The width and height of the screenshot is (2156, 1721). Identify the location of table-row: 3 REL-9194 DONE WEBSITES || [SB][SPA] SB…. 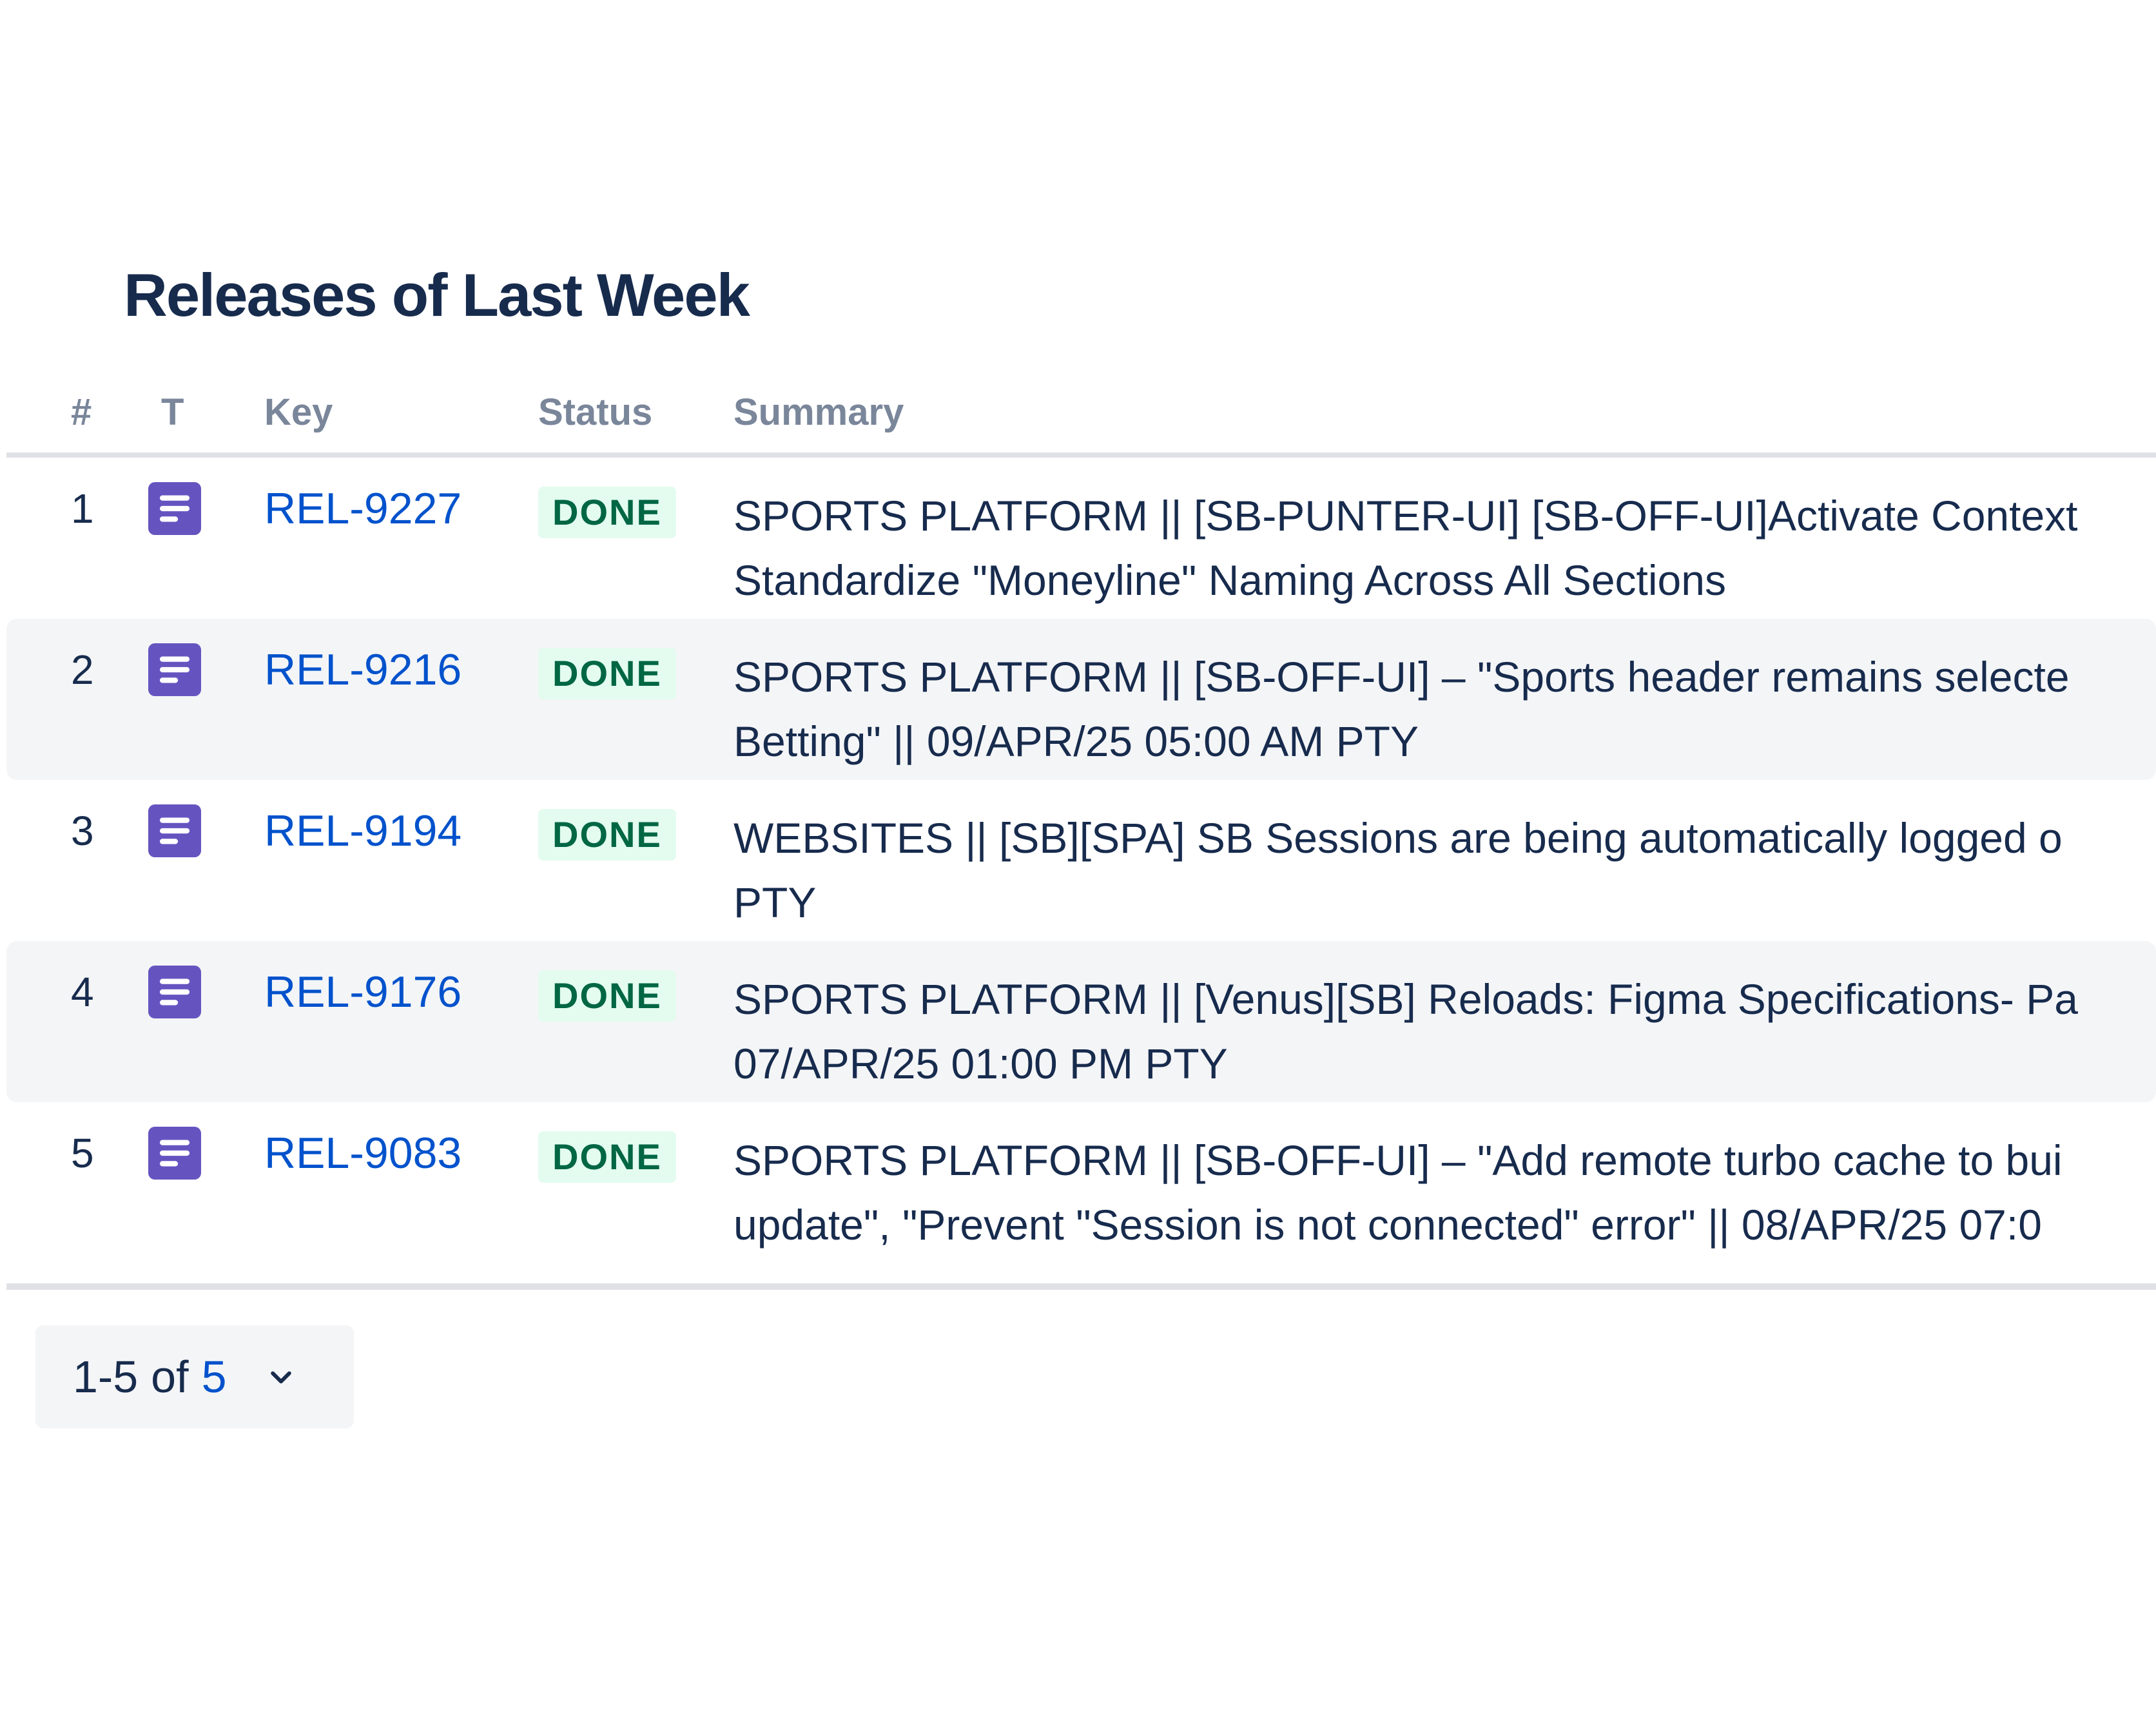
(1081, 860).